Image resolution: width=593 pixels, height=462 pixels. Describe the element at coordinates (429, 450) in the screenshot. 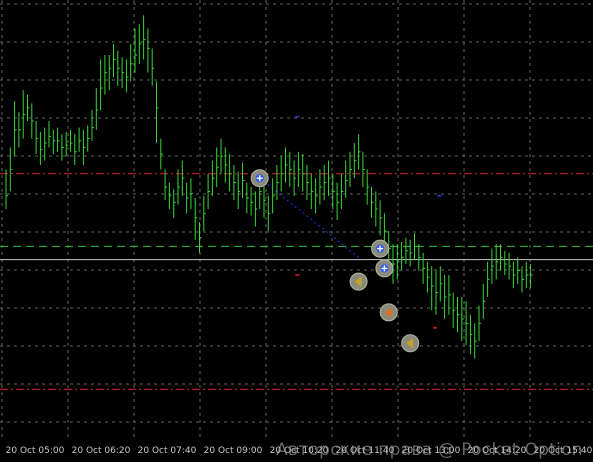

I see `watermark: Авторские права @ Pocket Option` at that location.